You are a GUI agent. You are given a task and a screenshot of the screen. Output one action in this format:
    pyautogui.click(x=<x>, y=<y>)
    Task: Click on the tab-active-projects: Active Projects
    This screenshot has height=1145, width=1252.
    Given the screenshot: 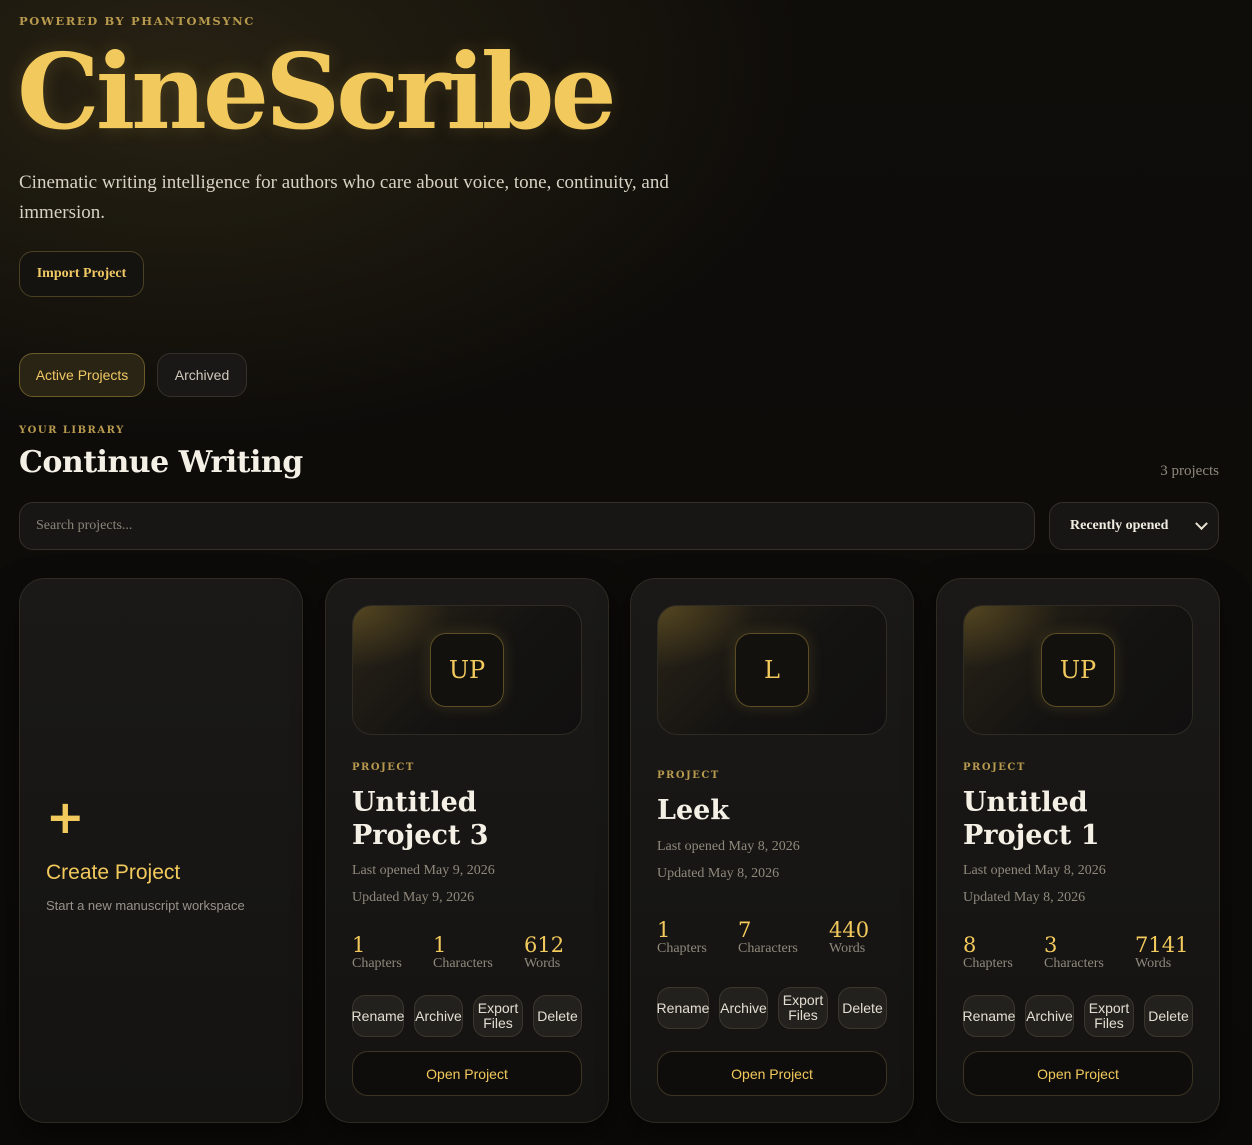 What is the action you would take?
    pyautogui.click(x=82, y=375)
    